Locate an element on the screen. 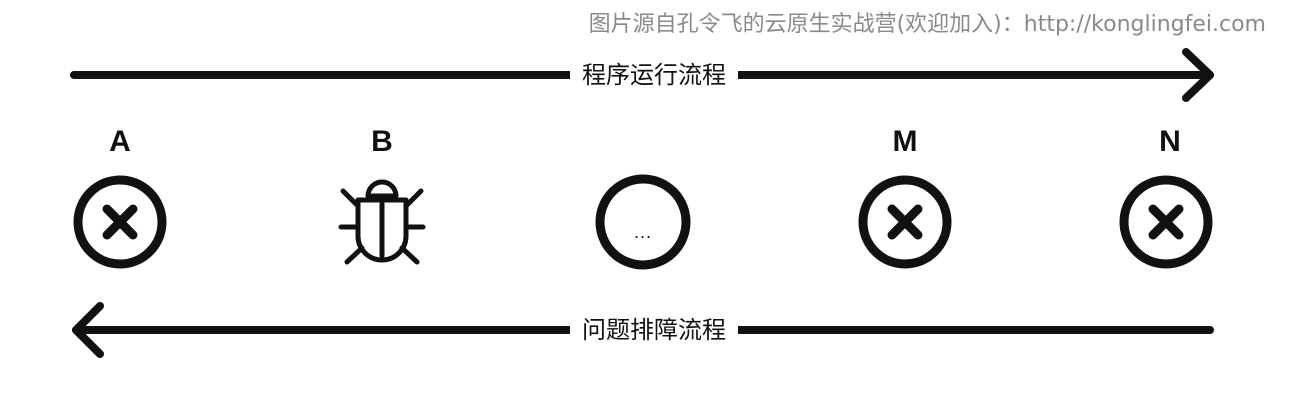 The width and height of the screenshot is (1296, 412). node-label-n: N is located at coordinates (1170, 141).